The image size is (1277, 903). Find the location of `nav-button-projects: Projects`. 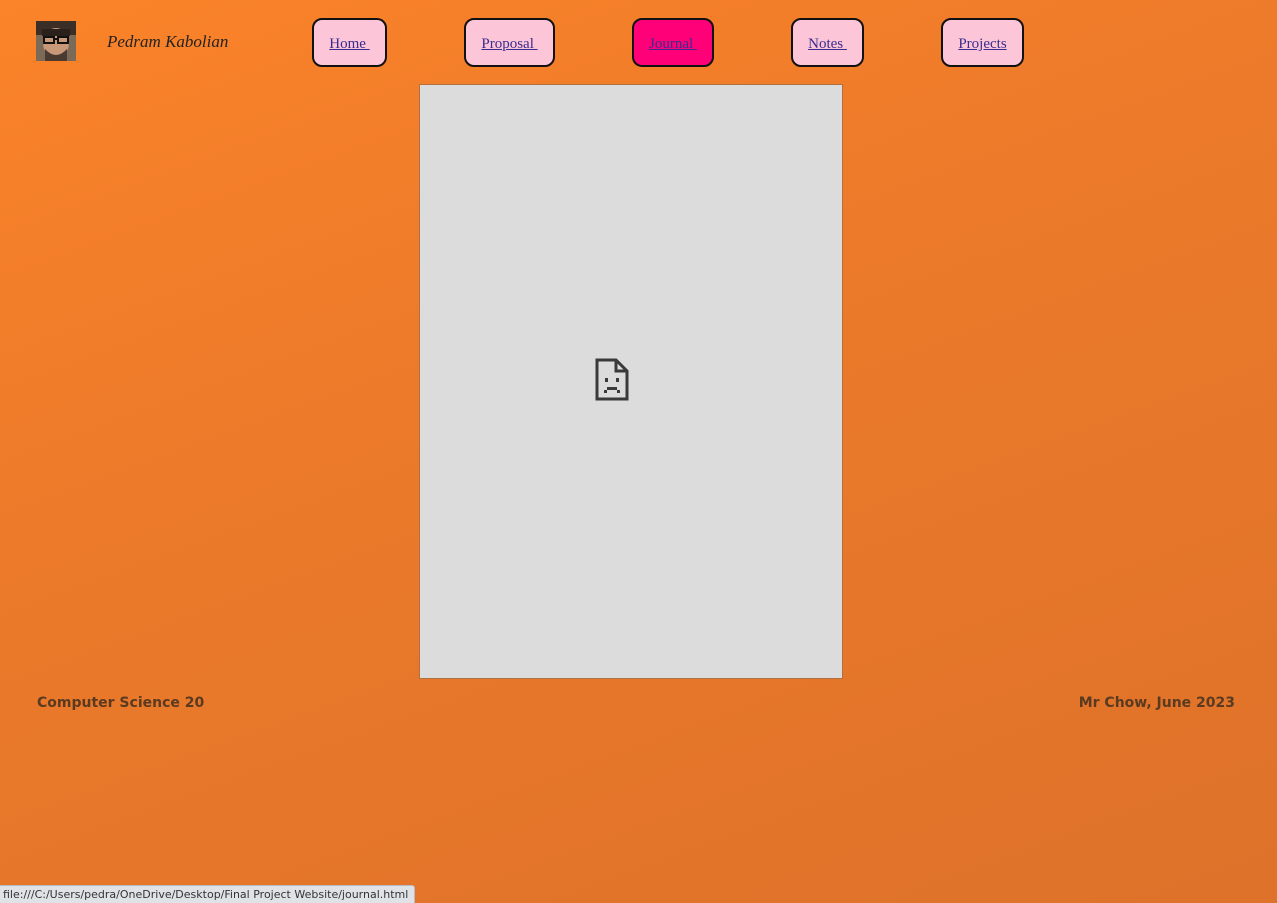

nav-button-projects: Projects is located at coordinates (982, 42).